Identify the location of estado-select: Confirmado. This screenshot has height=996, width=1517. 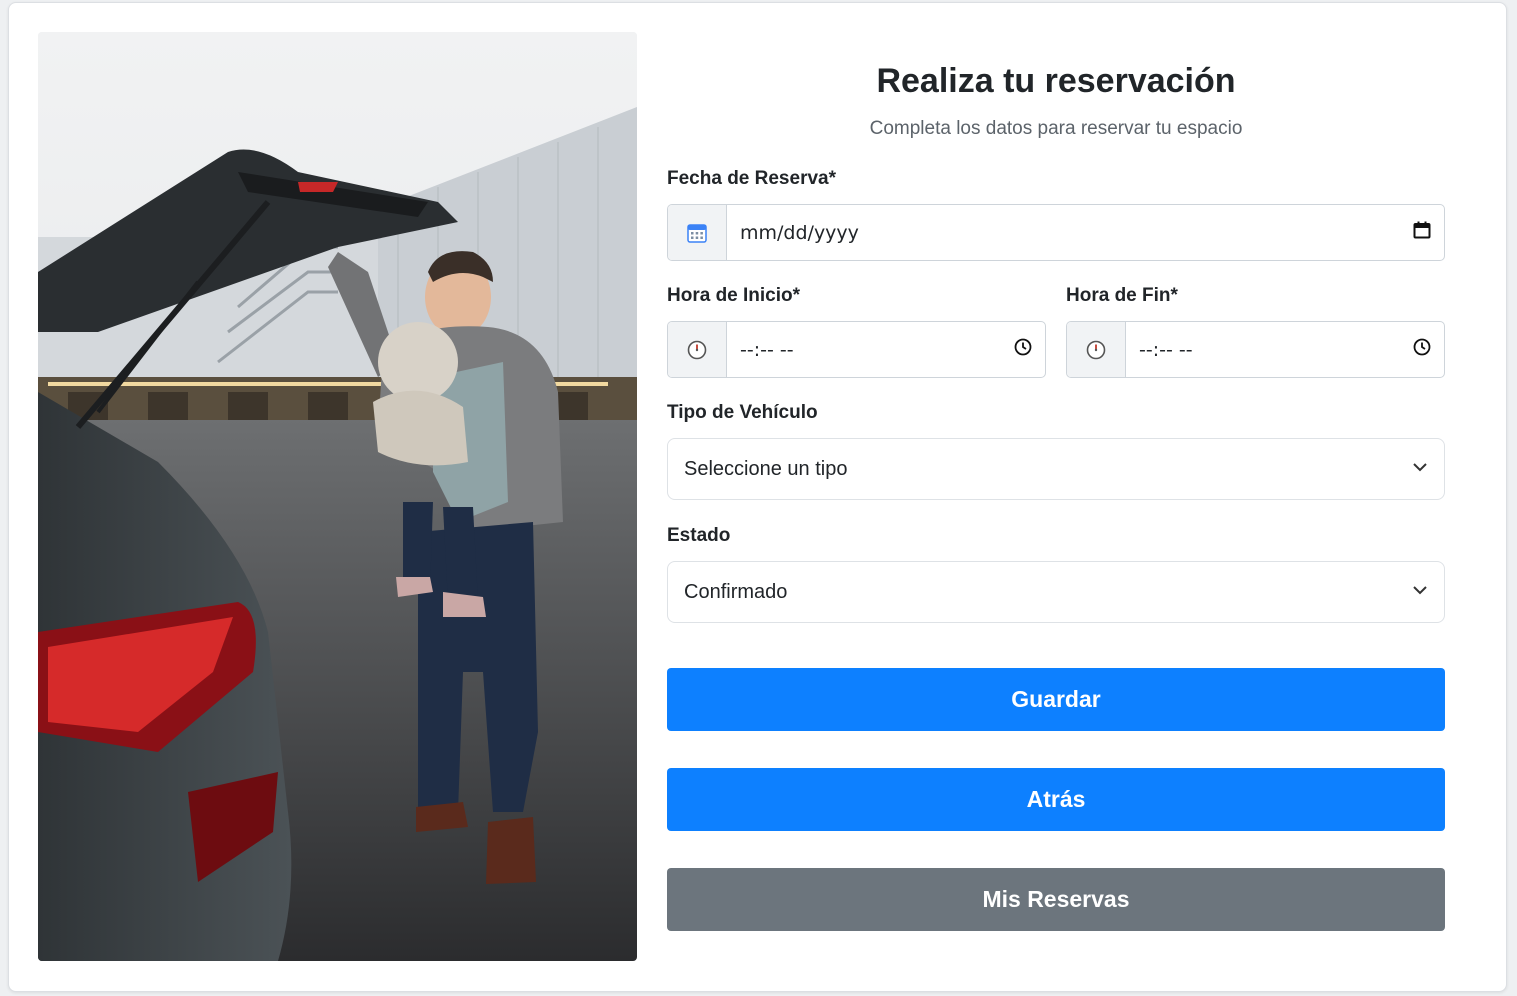
(1056, 592).